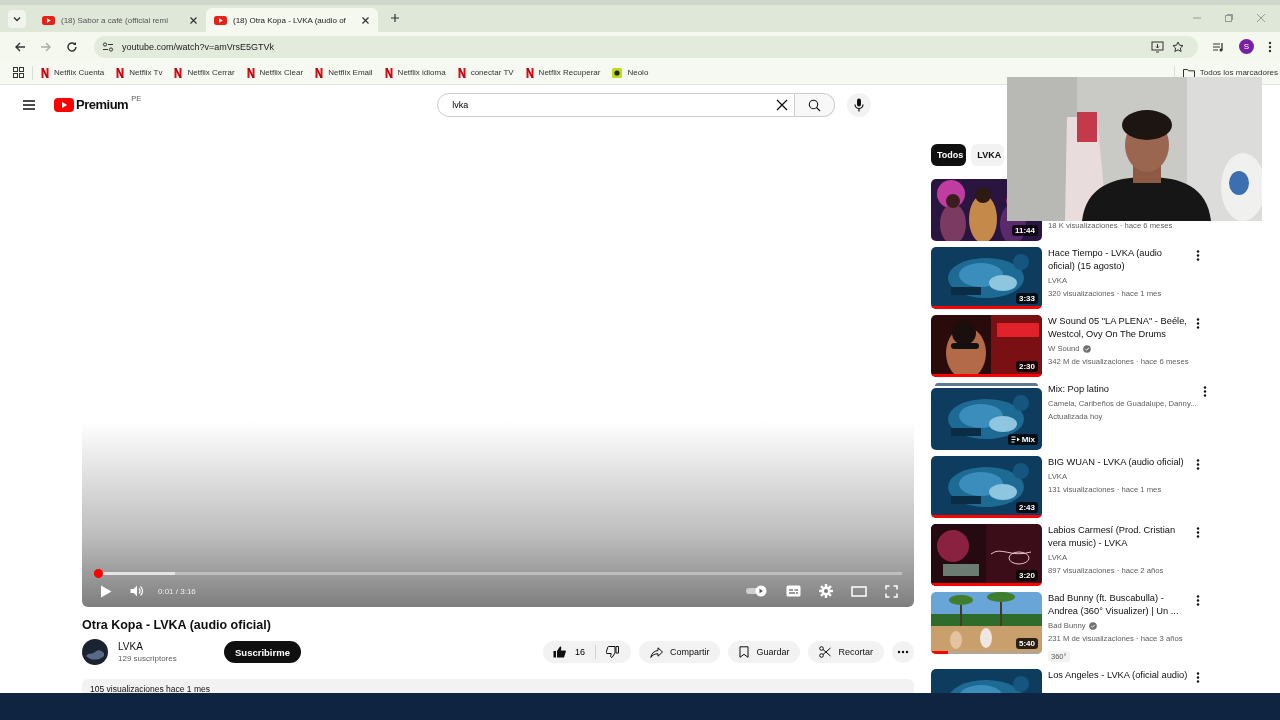 The image size is (1280, 720). I want to click on search-input: lvka, so click(614, 105).